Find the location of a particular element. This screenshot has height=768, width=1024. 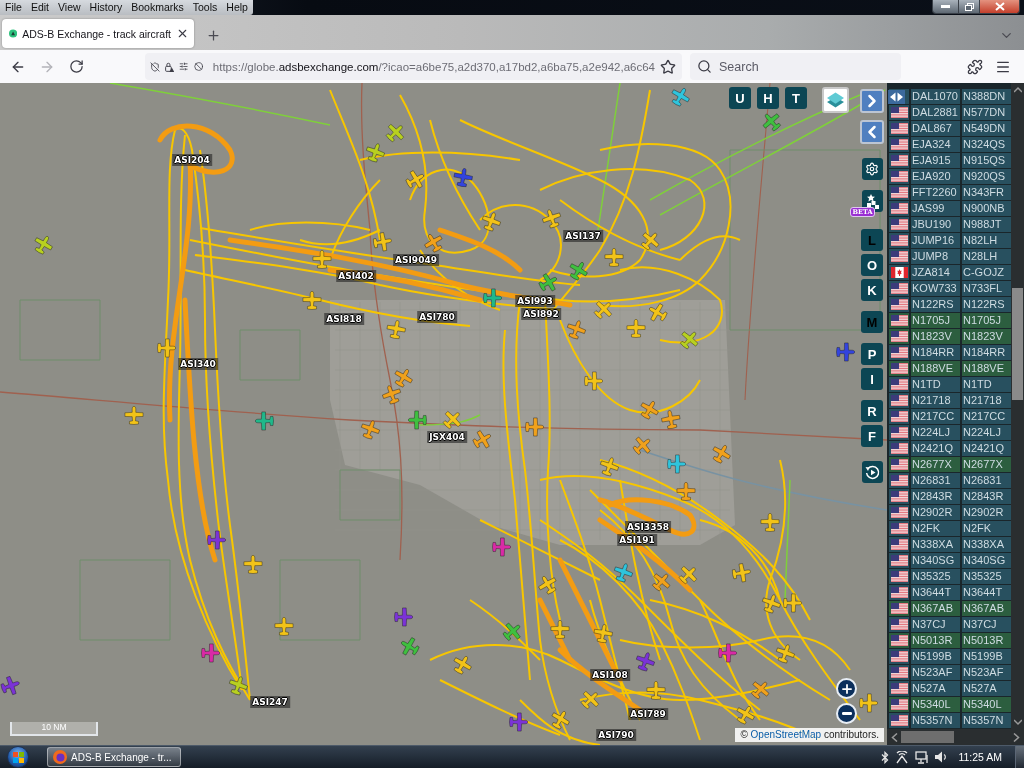

scroll-left-icon is located at coordinates (894, 737).